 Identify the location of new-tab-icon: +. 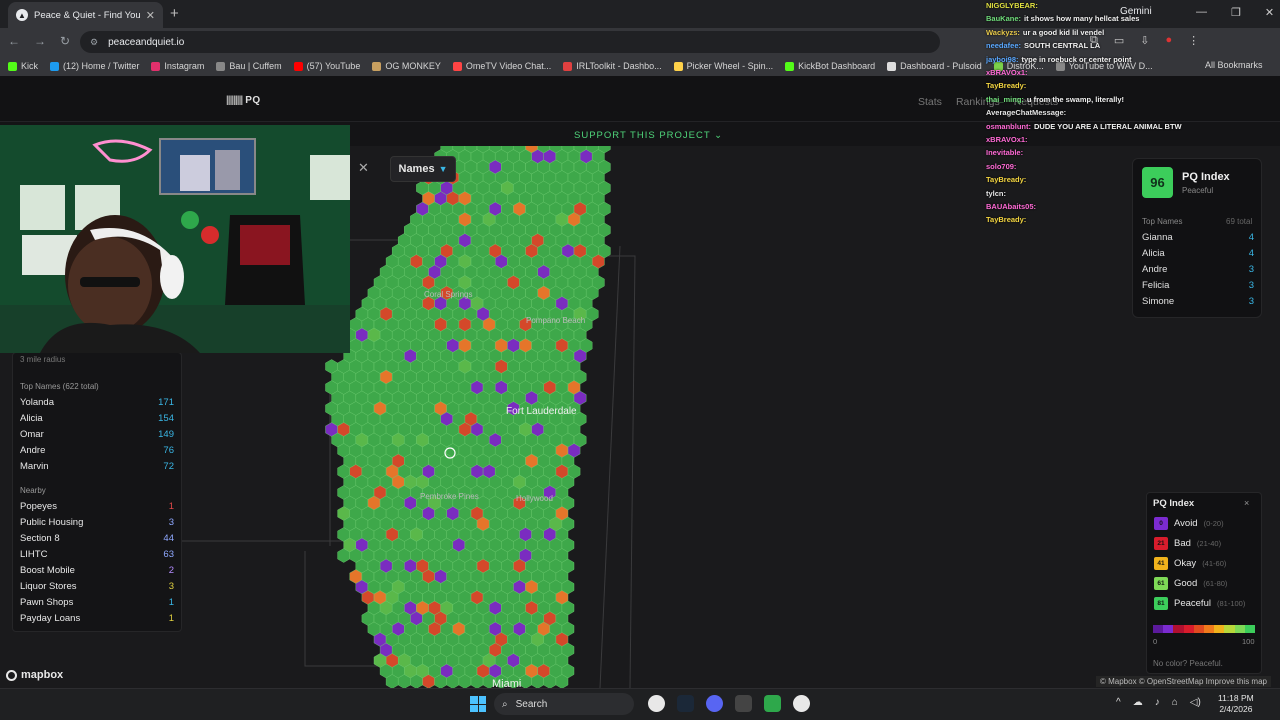
(174, 13).